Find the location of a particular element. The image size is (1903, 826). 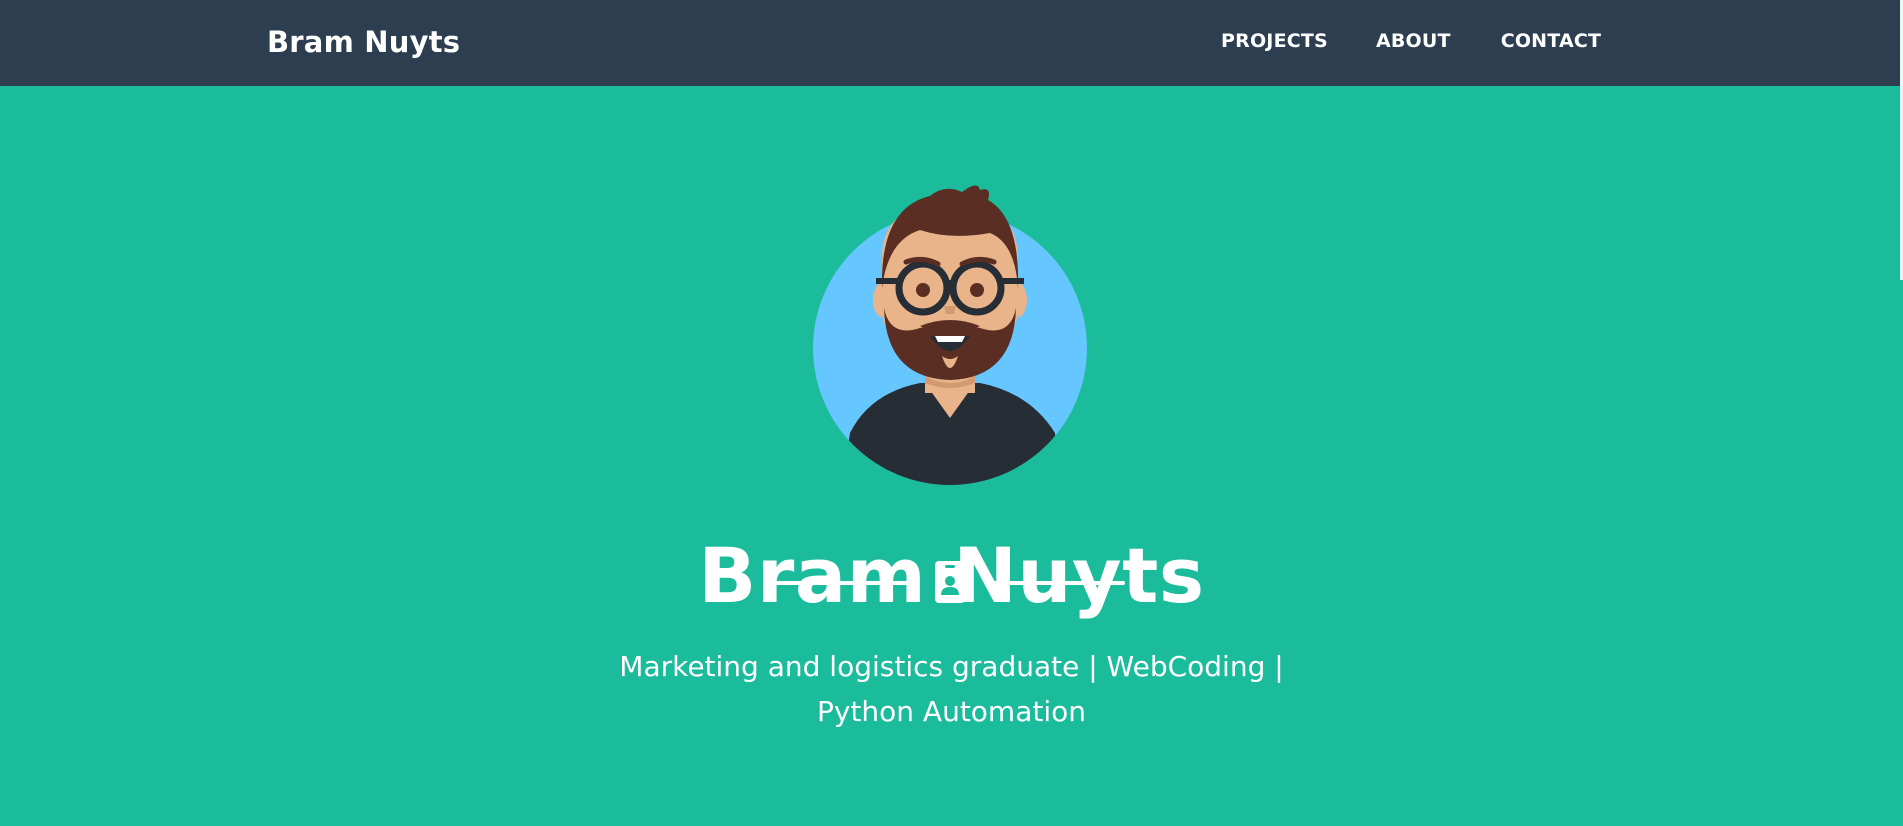

divider-line-left is located at coordinates (845, 583).